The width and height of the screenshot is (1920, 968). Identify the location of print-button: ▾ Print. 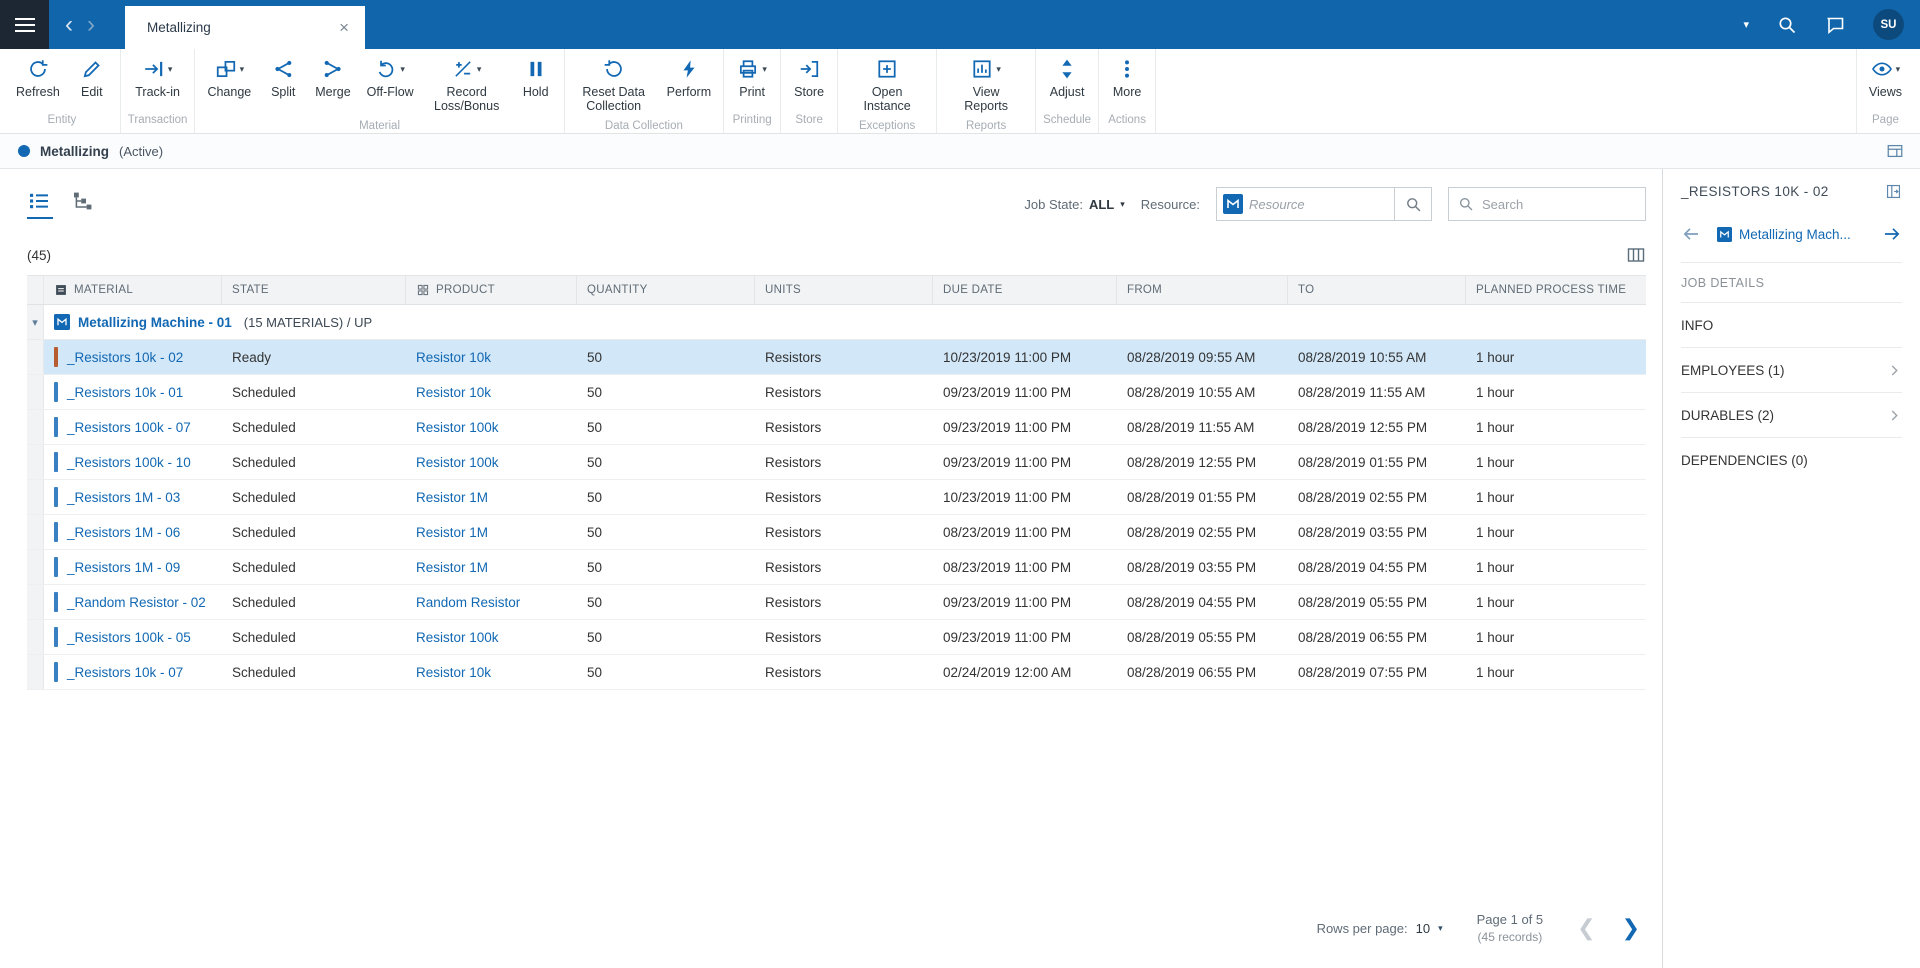
(752, 78).